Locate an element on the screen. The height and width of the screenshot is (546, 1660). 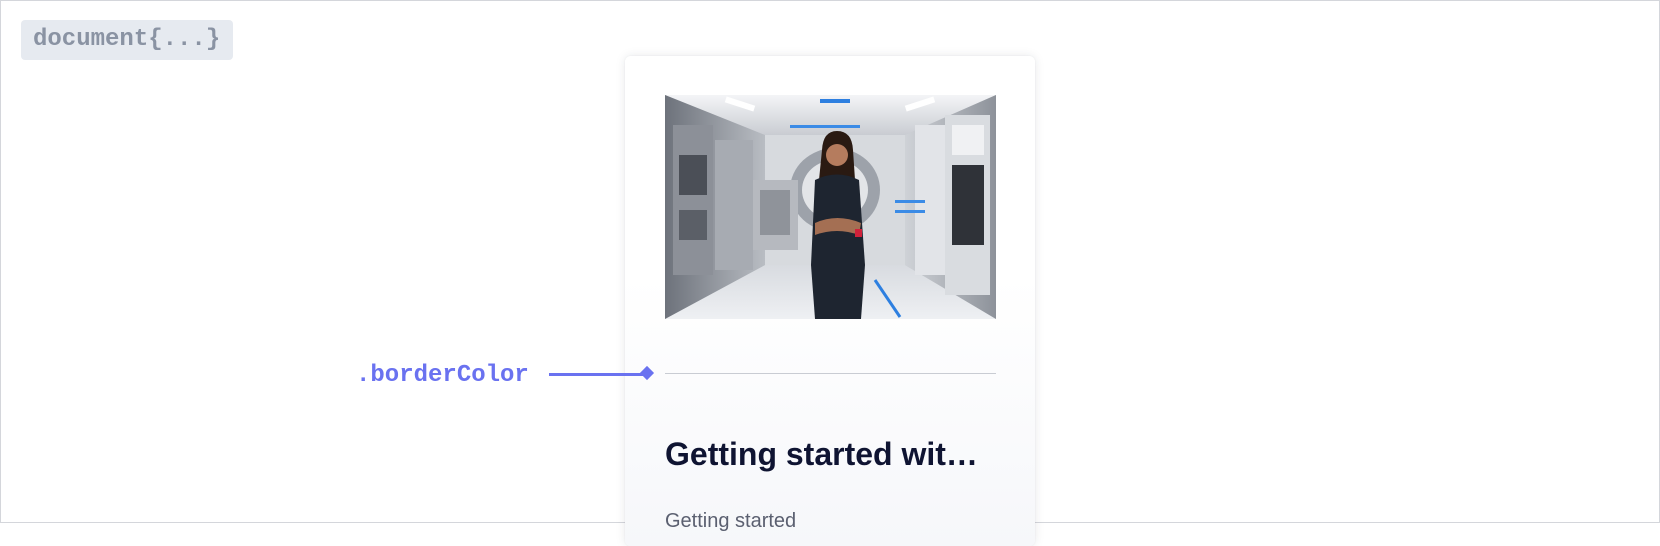
card-image is located at coordinates (830, 207).